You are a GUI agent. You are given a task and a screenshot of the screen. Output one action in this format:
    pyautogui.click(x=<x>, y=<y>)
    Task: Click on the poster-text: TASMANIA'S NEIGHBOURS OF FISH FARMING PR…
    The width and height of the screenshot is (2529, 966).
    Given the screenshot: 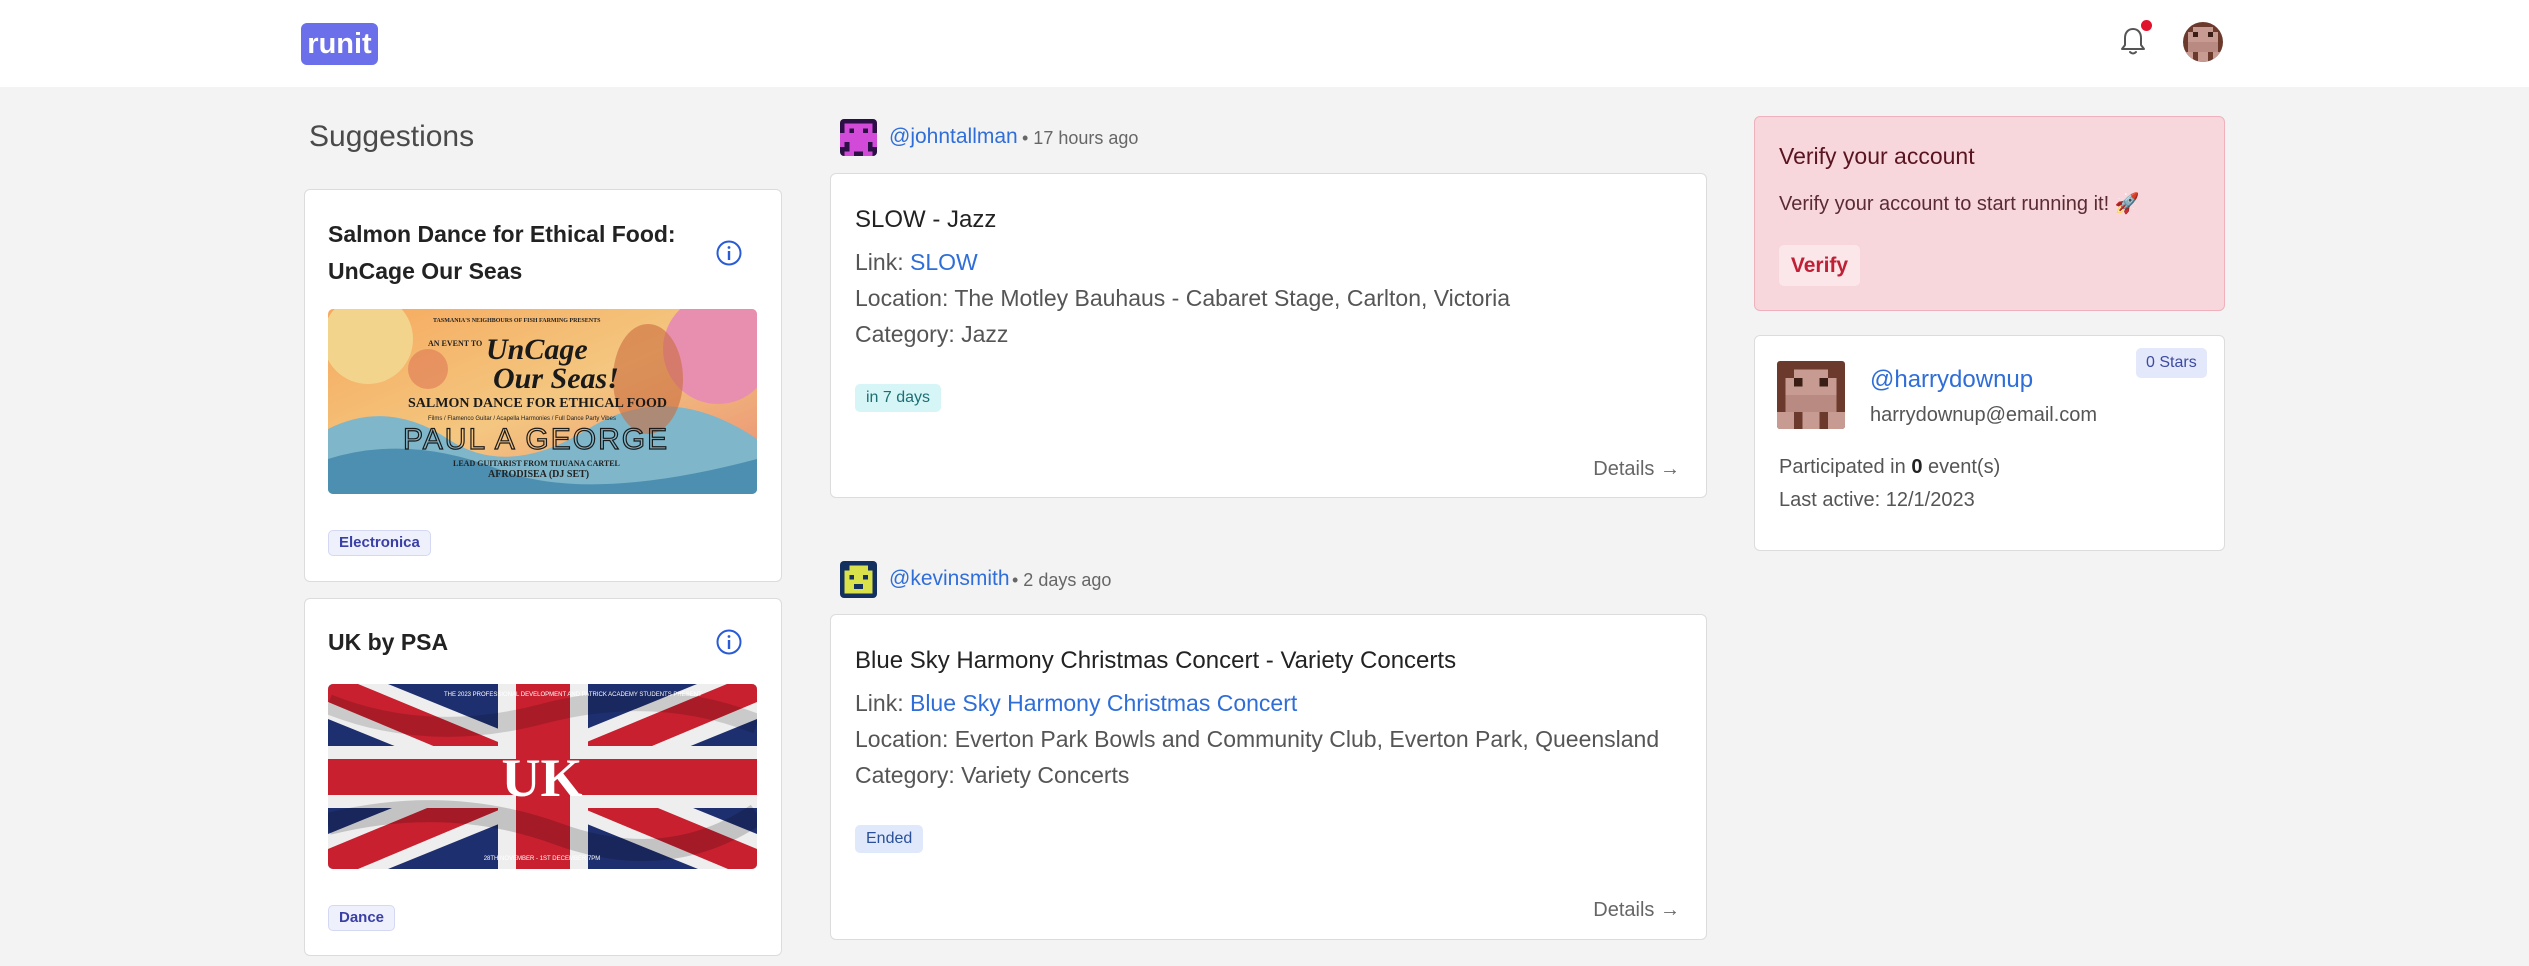 What is the action you would take?
    pyautogui.click(x=517, y=321)
    